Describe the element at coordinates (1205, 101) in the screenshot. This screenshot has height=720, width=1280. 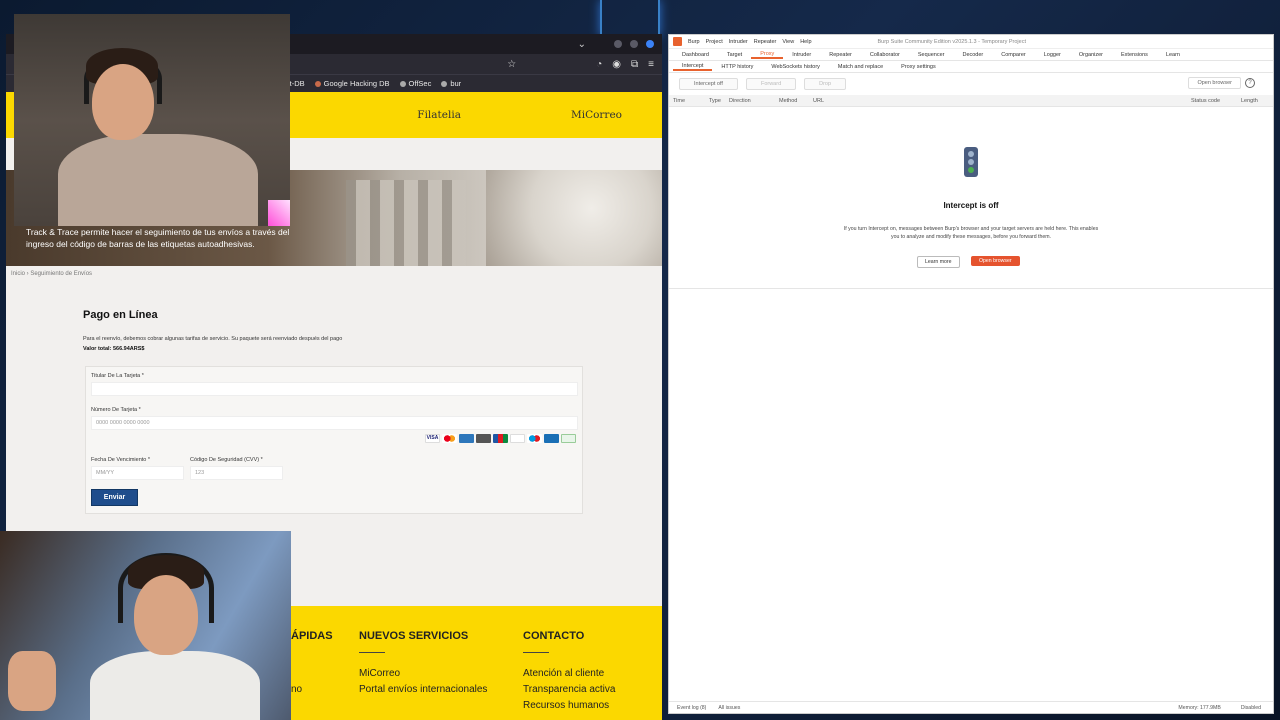
I see `col-status-code: Status code` at that location.